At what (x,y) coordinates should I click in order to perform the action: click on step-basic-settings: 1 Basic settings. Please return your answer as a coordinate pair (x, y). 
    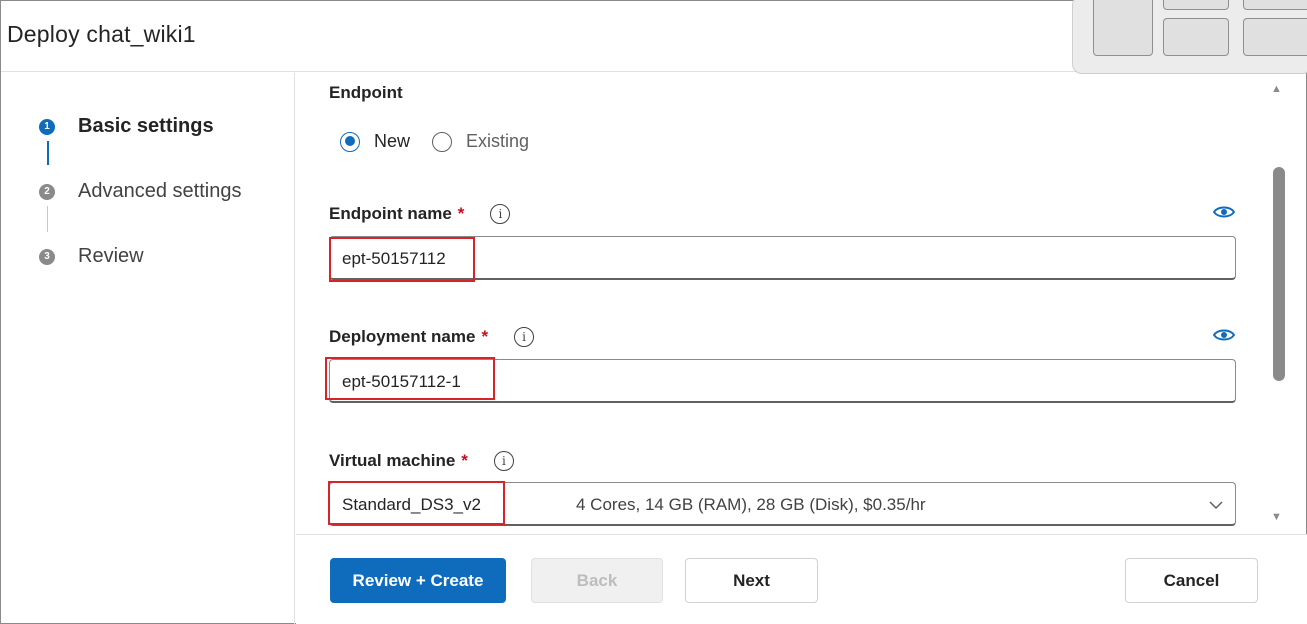
    Looking at the image, I should click on (126, 126).